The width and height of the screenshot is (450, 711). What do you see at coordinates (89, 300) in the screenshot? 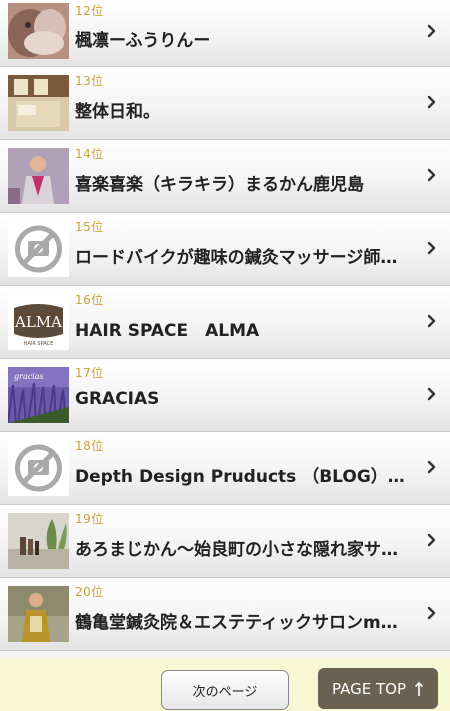
I see `rank-label: 16位` at bounding box center [89, 300].